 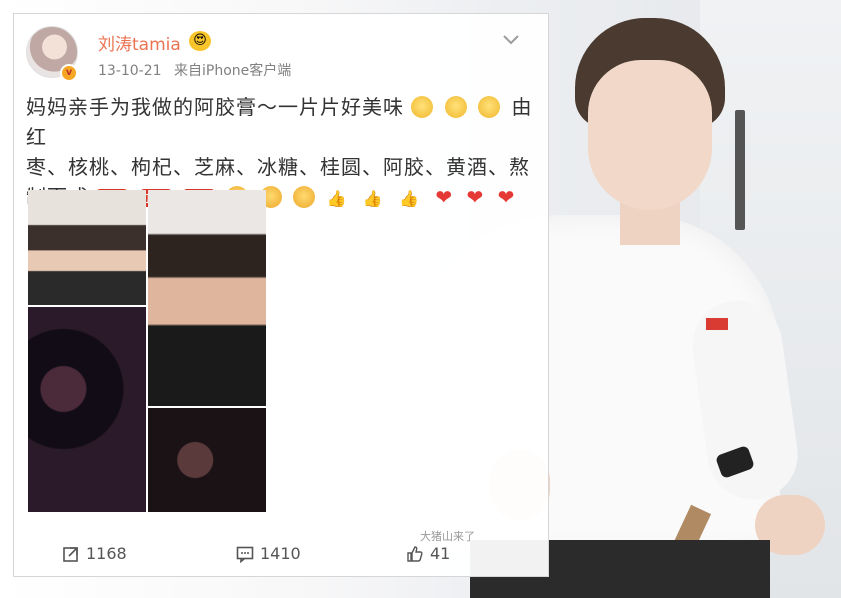 What do you see at coordinates (69, 73) in the screenshot?
I see `verified-badge-icon: v` at bounding box center [69, 73].